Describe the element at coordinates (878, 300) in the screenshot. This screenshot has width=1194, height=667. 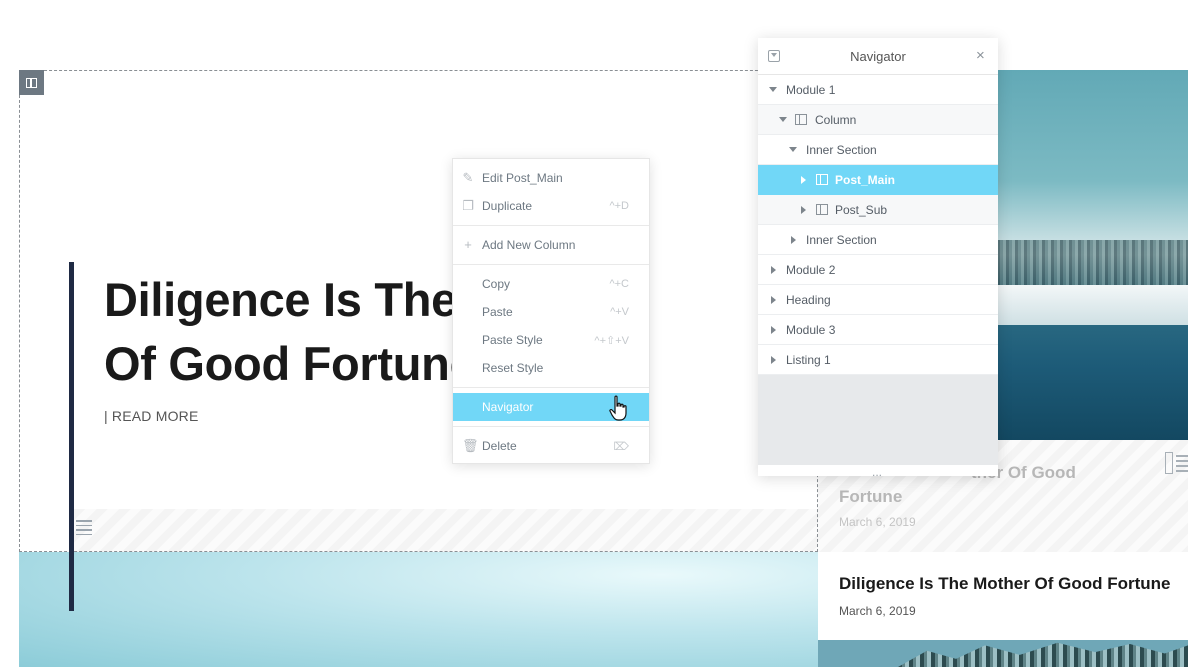
I see `navigator-item-heading: Heading` at that location.